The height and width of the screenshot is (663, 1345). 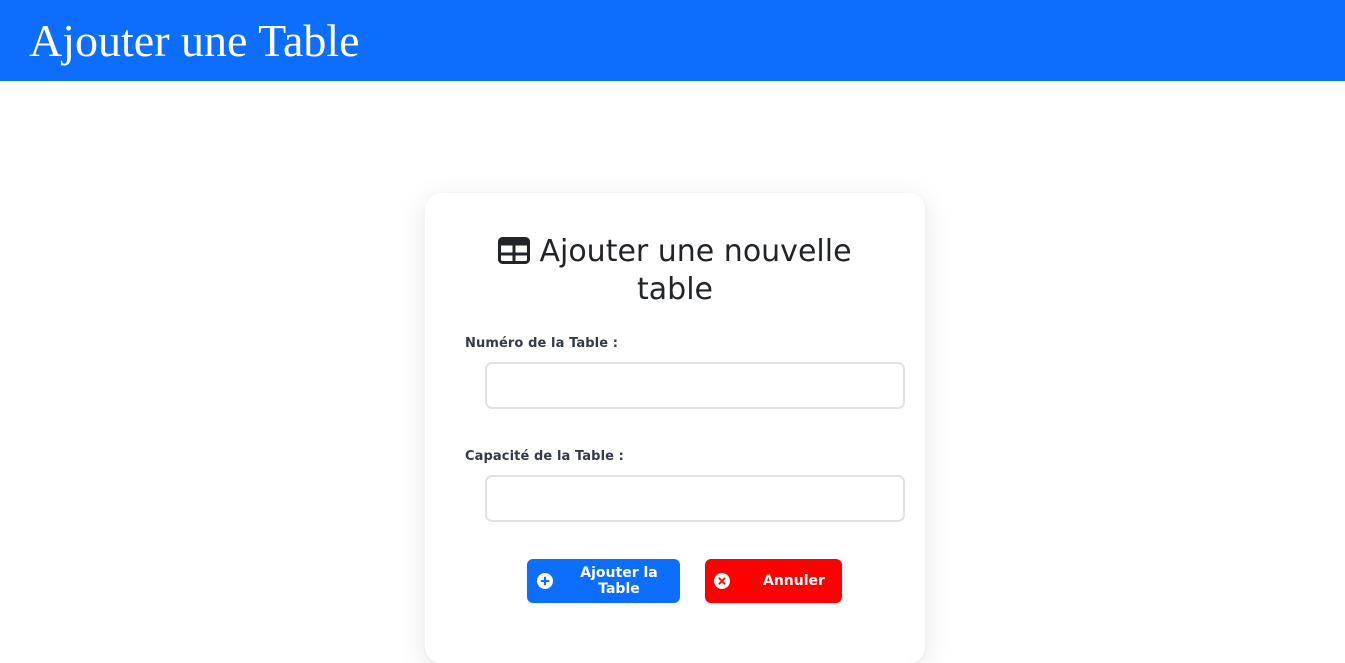 I want to click on table-capacity-label: Capacité de la Table :, so click(x=544, y=456).